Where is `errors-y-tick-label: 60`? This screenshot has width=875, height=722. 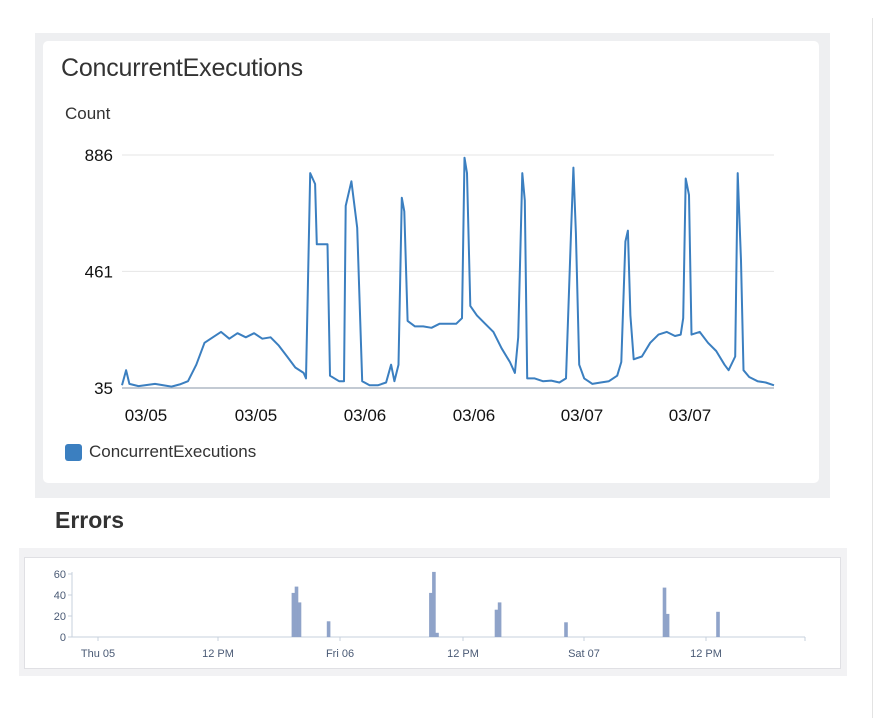
errors-y-tick-label: 60 is located at coordinates (60, 575).